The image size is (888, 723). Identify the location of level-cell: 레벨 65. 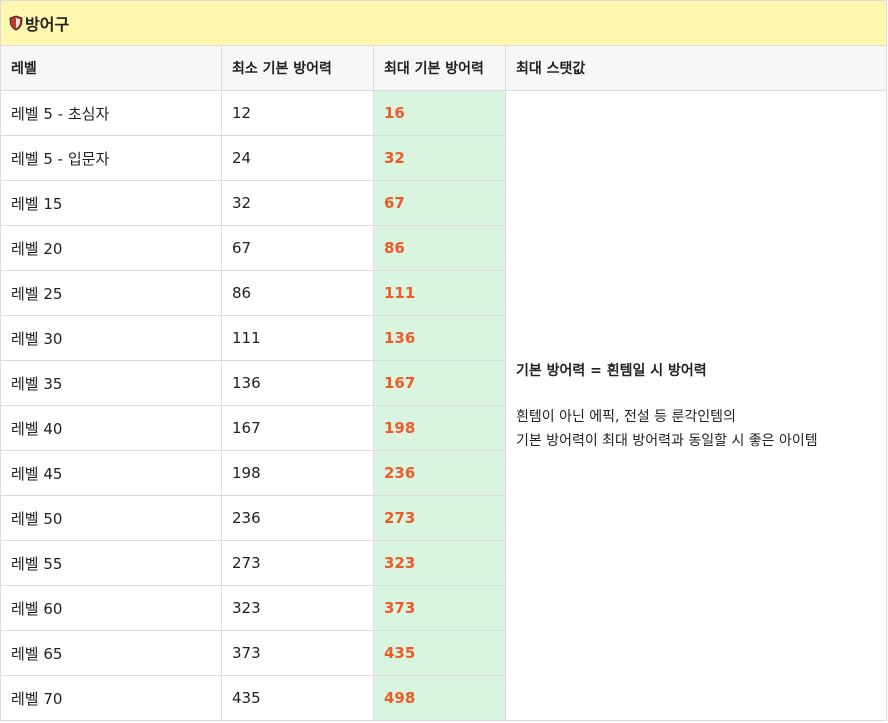
(111, 653).